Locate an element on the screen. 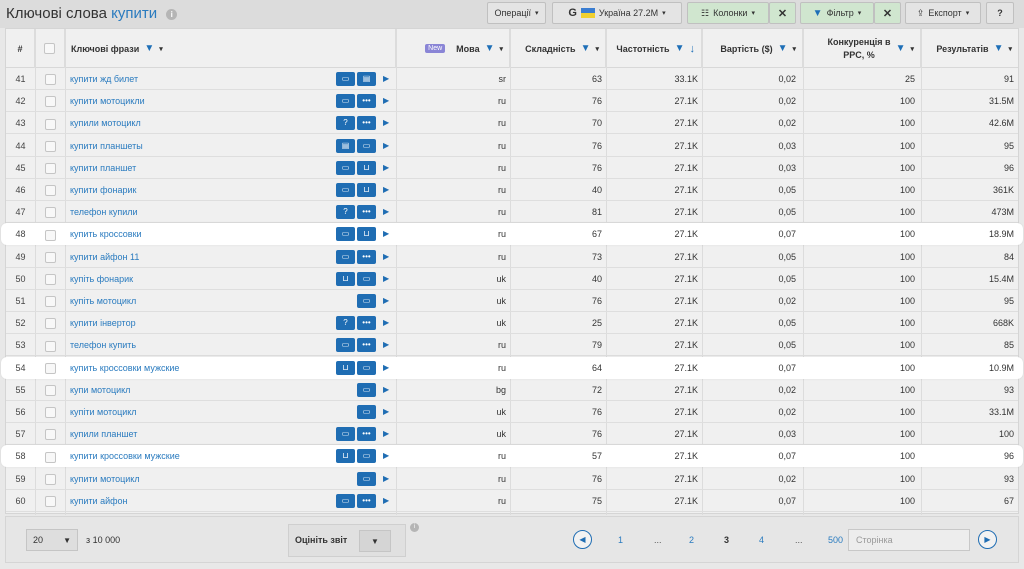 Image resolution: width=1024 pixels, height=569 pixels. page-number-input: Сторінка is located at coordinates (909, 540).